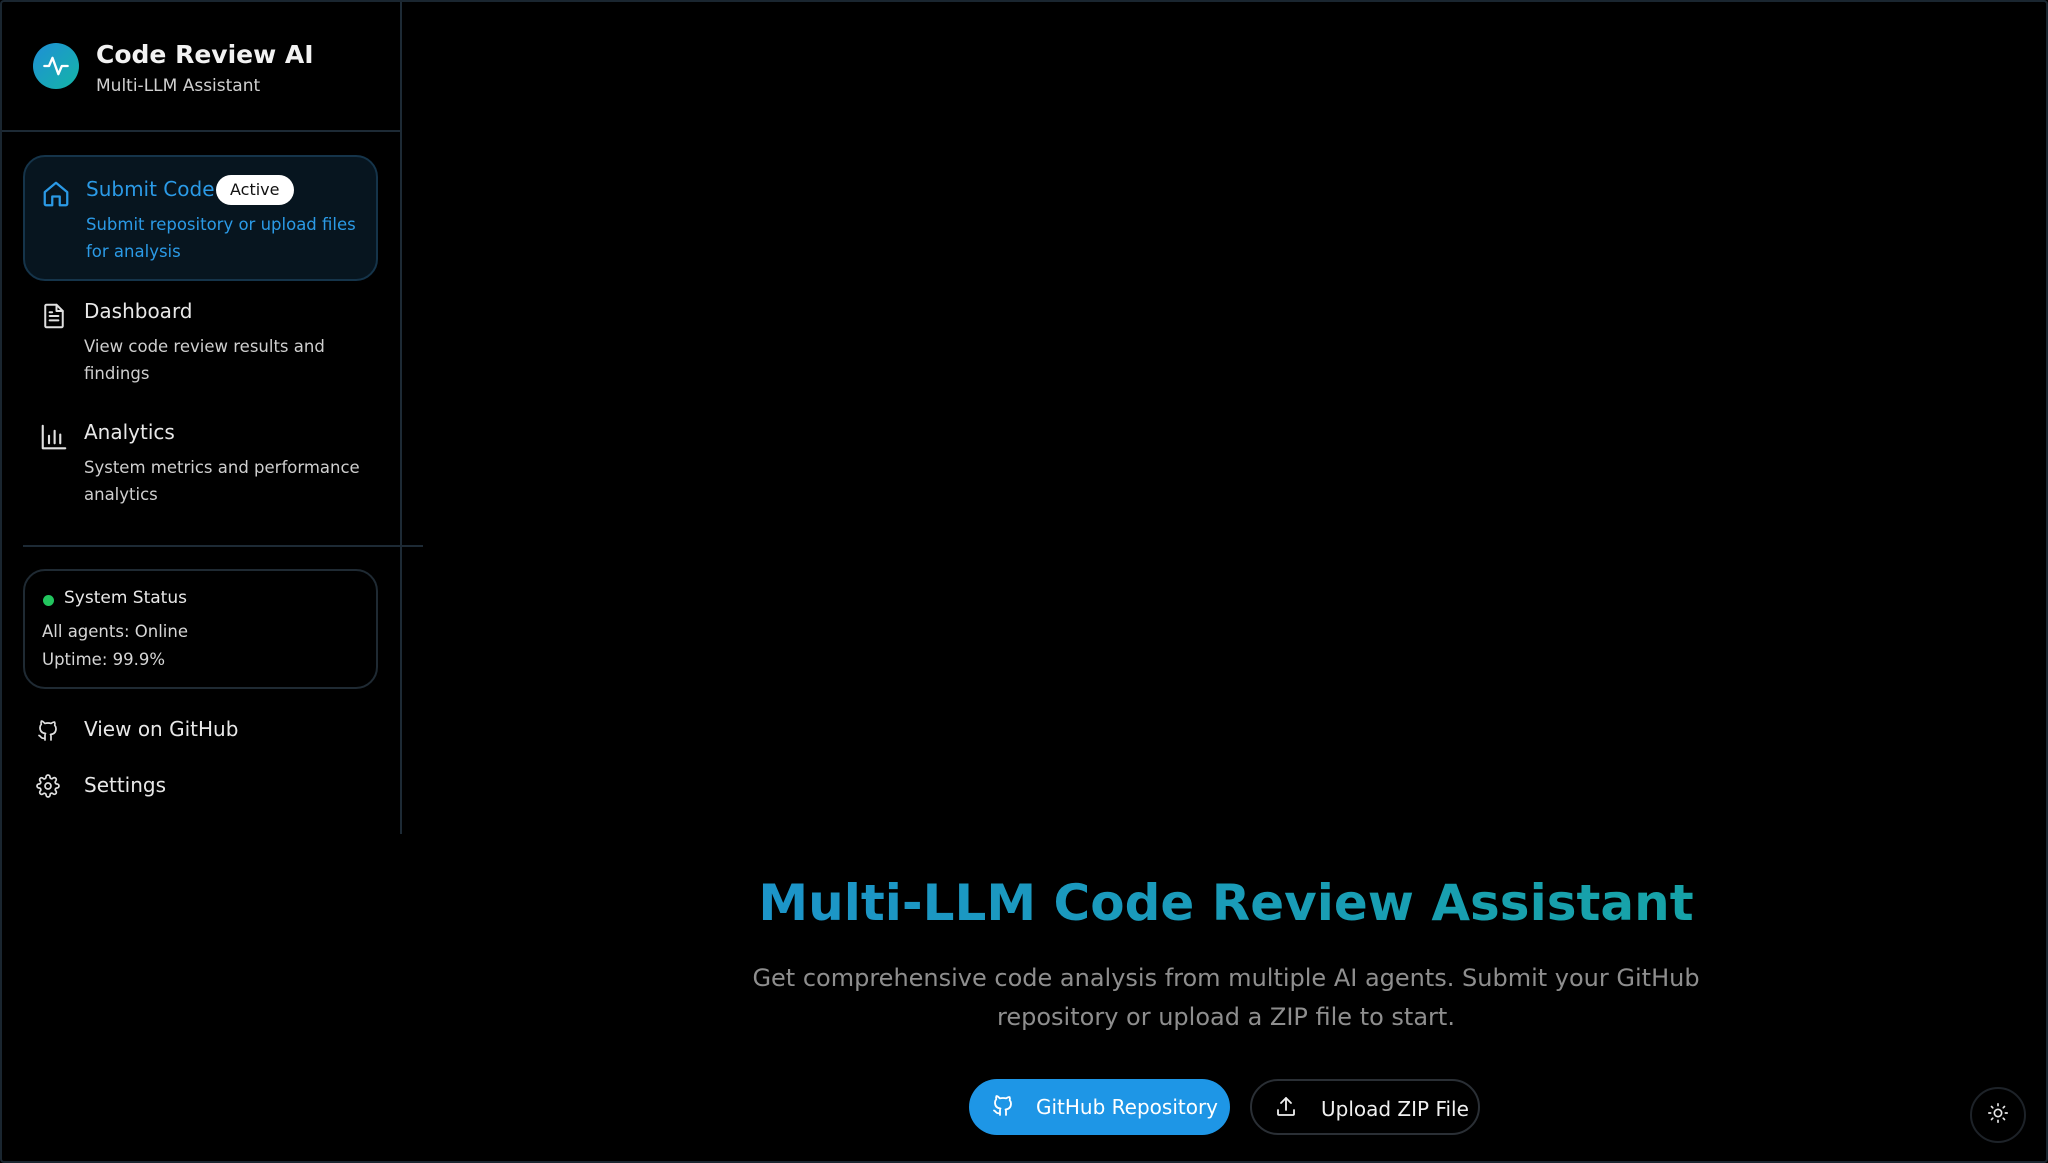 The width and height of the screenshot is (2048, 1163). I want to click on nav-item-description: System metrics and performance analytics, so click(222, 481).